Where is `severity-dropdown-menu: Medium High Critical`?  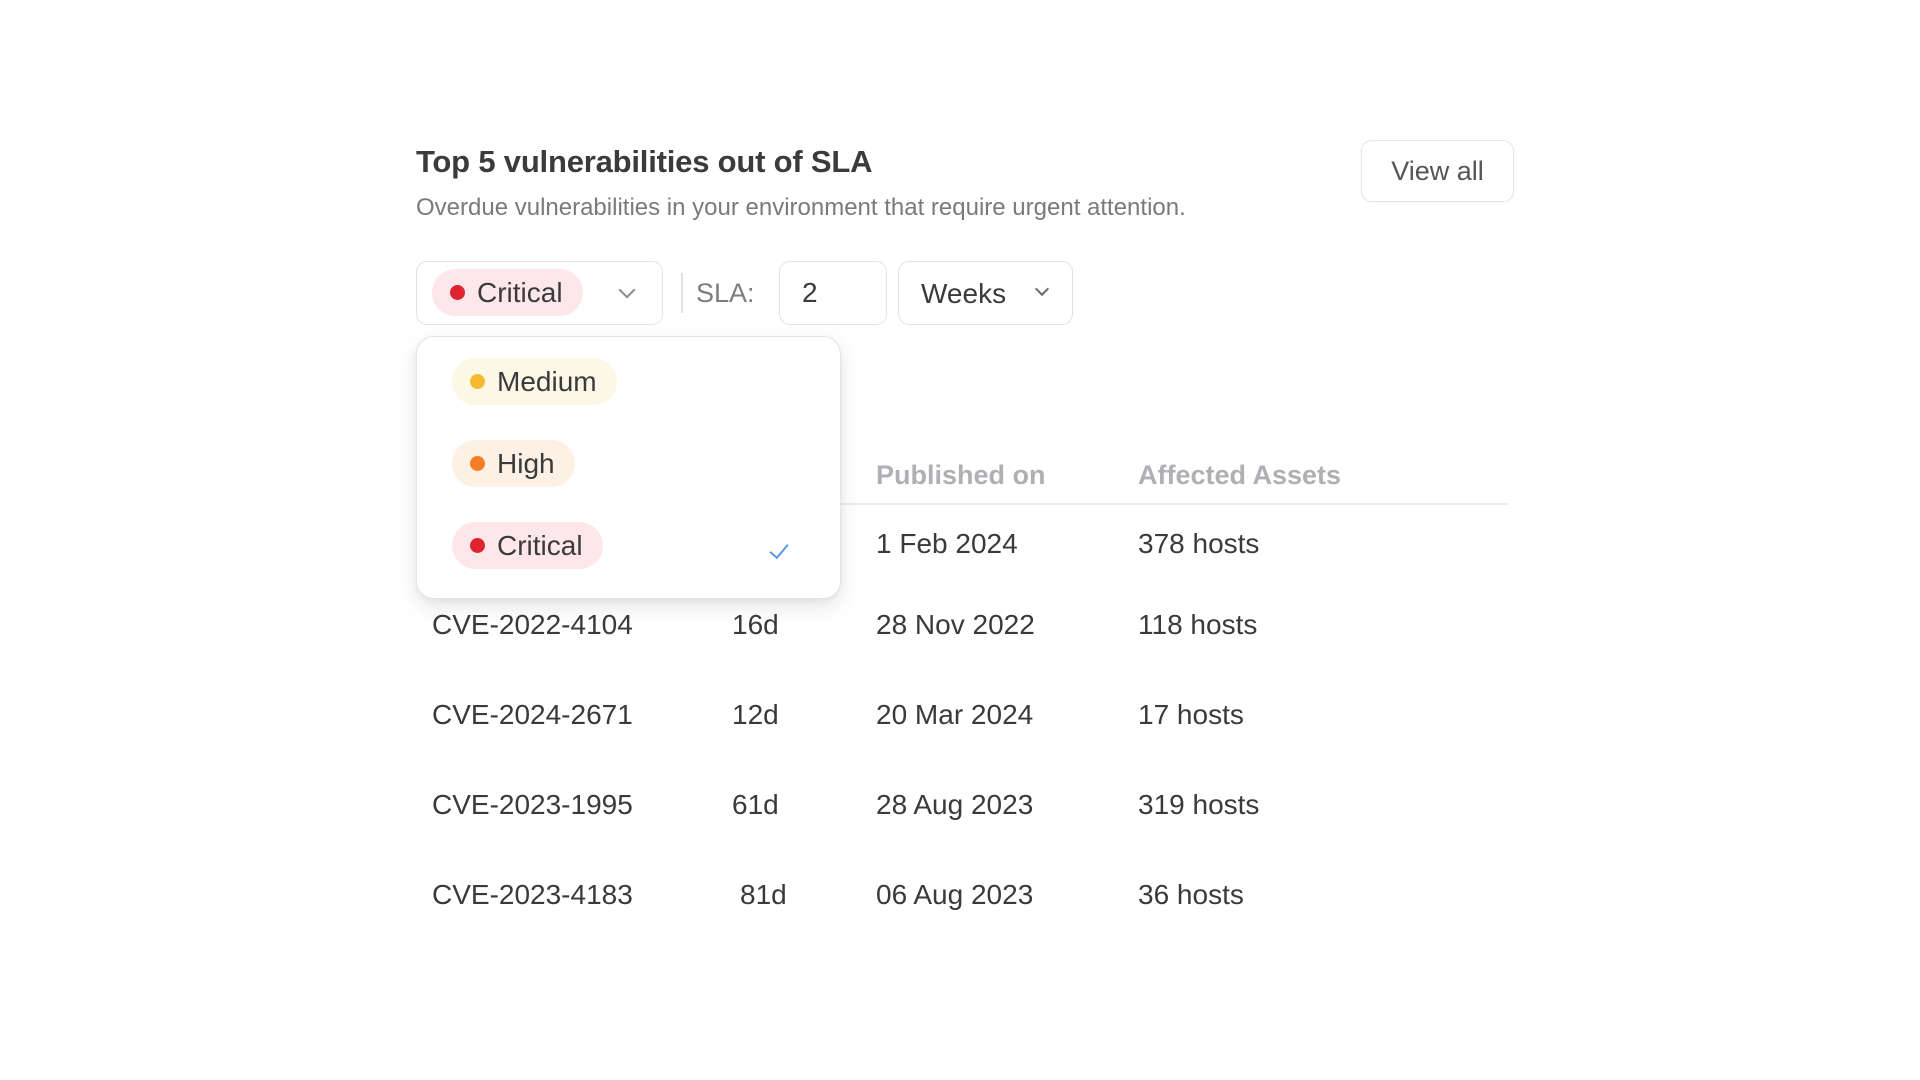 severity-dropdown-menu: Medium High Critical is located at coordinates (628, 467).